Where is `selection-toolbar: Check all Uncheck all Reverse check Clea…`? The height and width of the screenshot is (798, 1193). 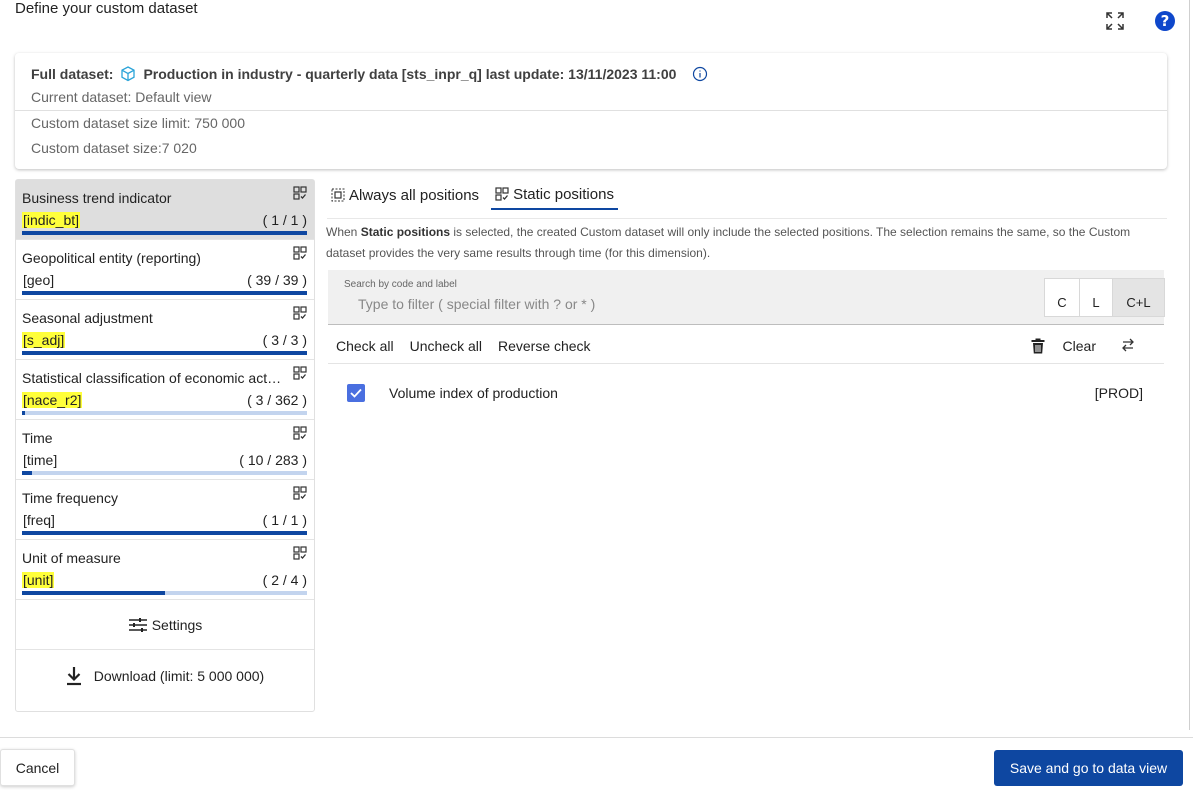
selection-toolbar: Check all Uncheck all Reverse check Clea… is located at coordinates (746, 346).